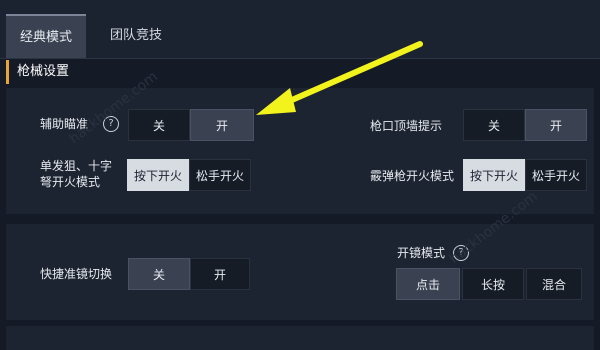 The height and width of the screenshot is (350, 600). I want to click on shotgun-fire-mode-toggle: 按下开火 松手开火, so click(525, 175).